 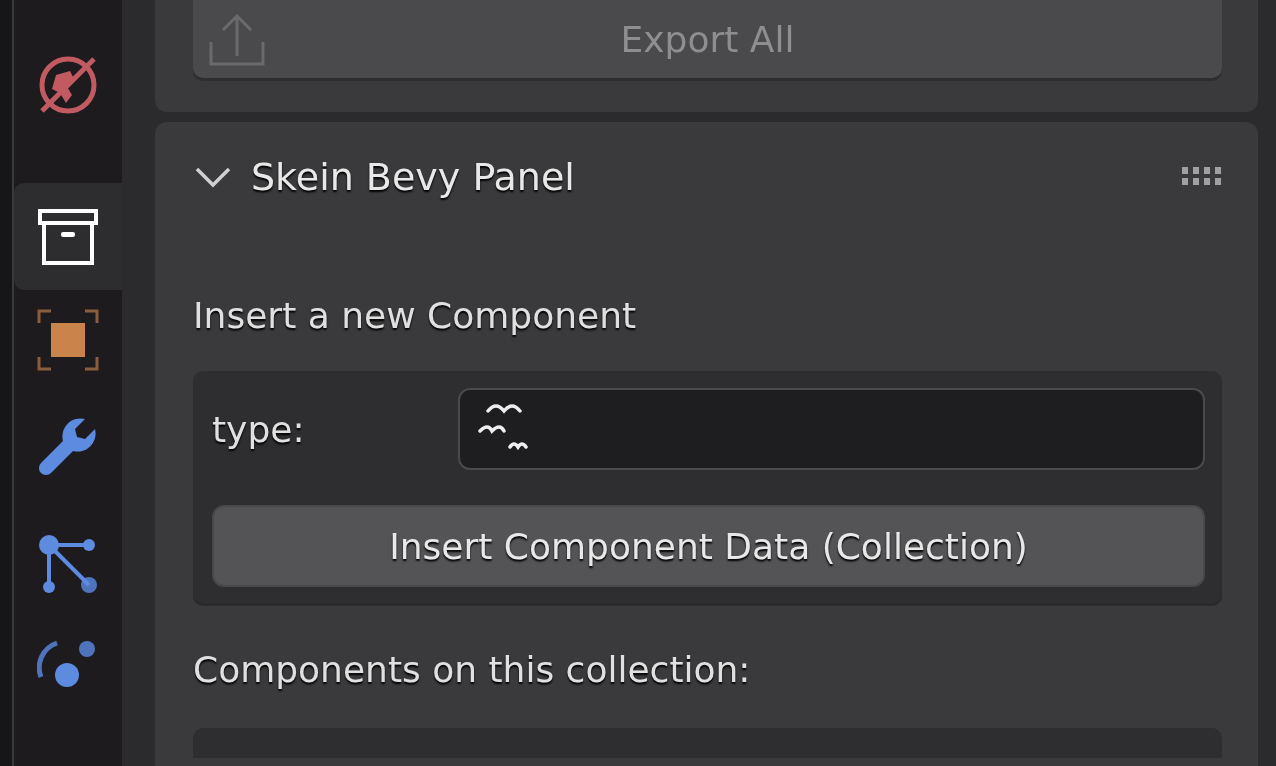 I want to click on drag-handle-icon, so click(x=1202, y=177).